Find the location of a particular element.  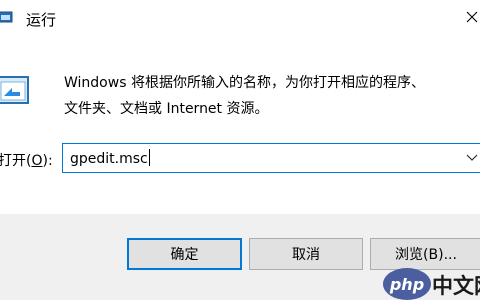

close-button is located at coordinates (467, 17).